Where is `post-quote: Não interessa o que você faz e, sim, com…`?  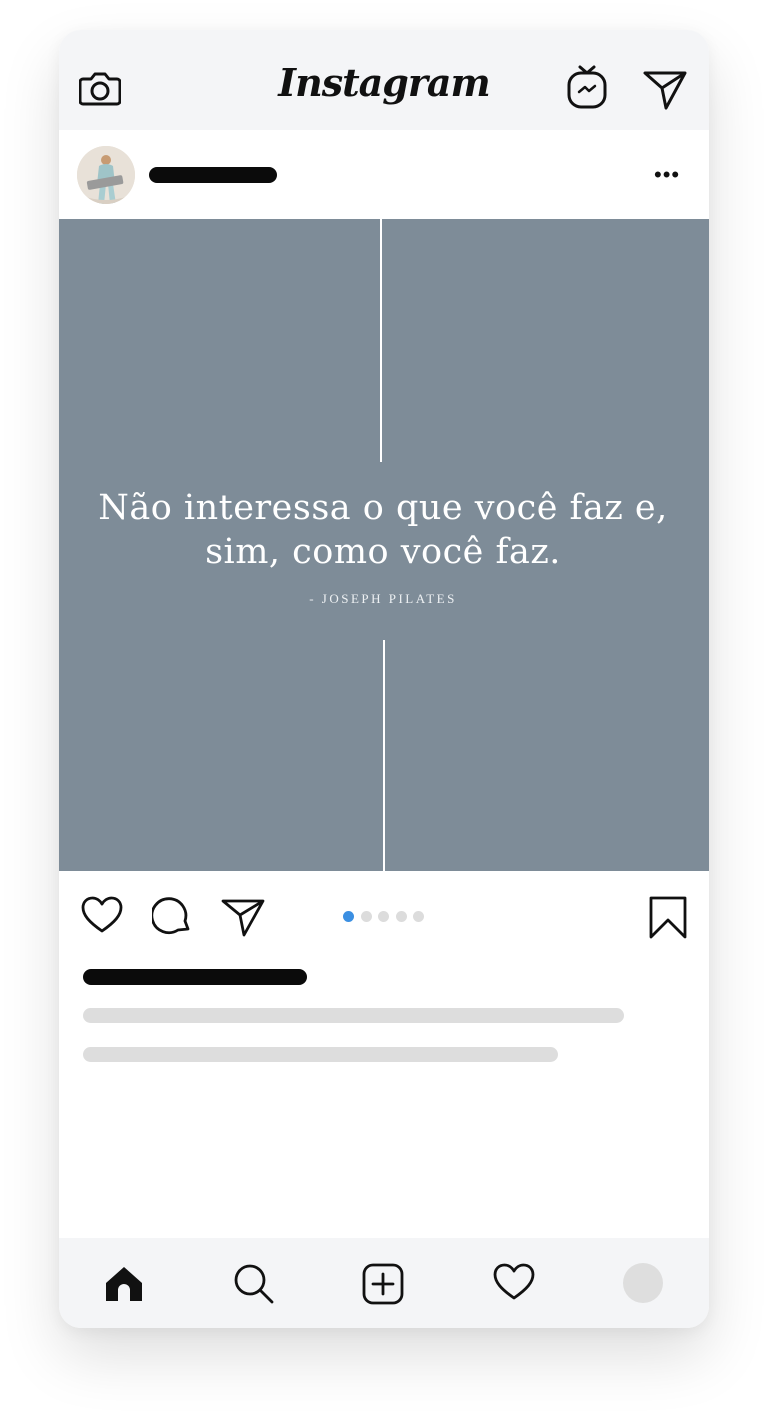
post-quote: Não interessa o que você faz e, sim, com… is located at coordinates (383, 530).